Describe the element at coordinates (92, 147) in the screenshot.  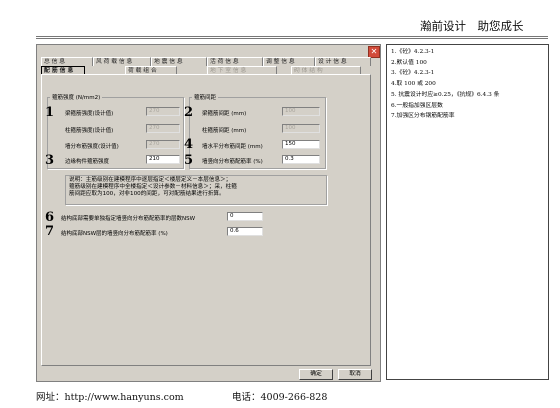
I see `wall-distribution-strength-label: 墙分布筋强度(设计值)` at that location.